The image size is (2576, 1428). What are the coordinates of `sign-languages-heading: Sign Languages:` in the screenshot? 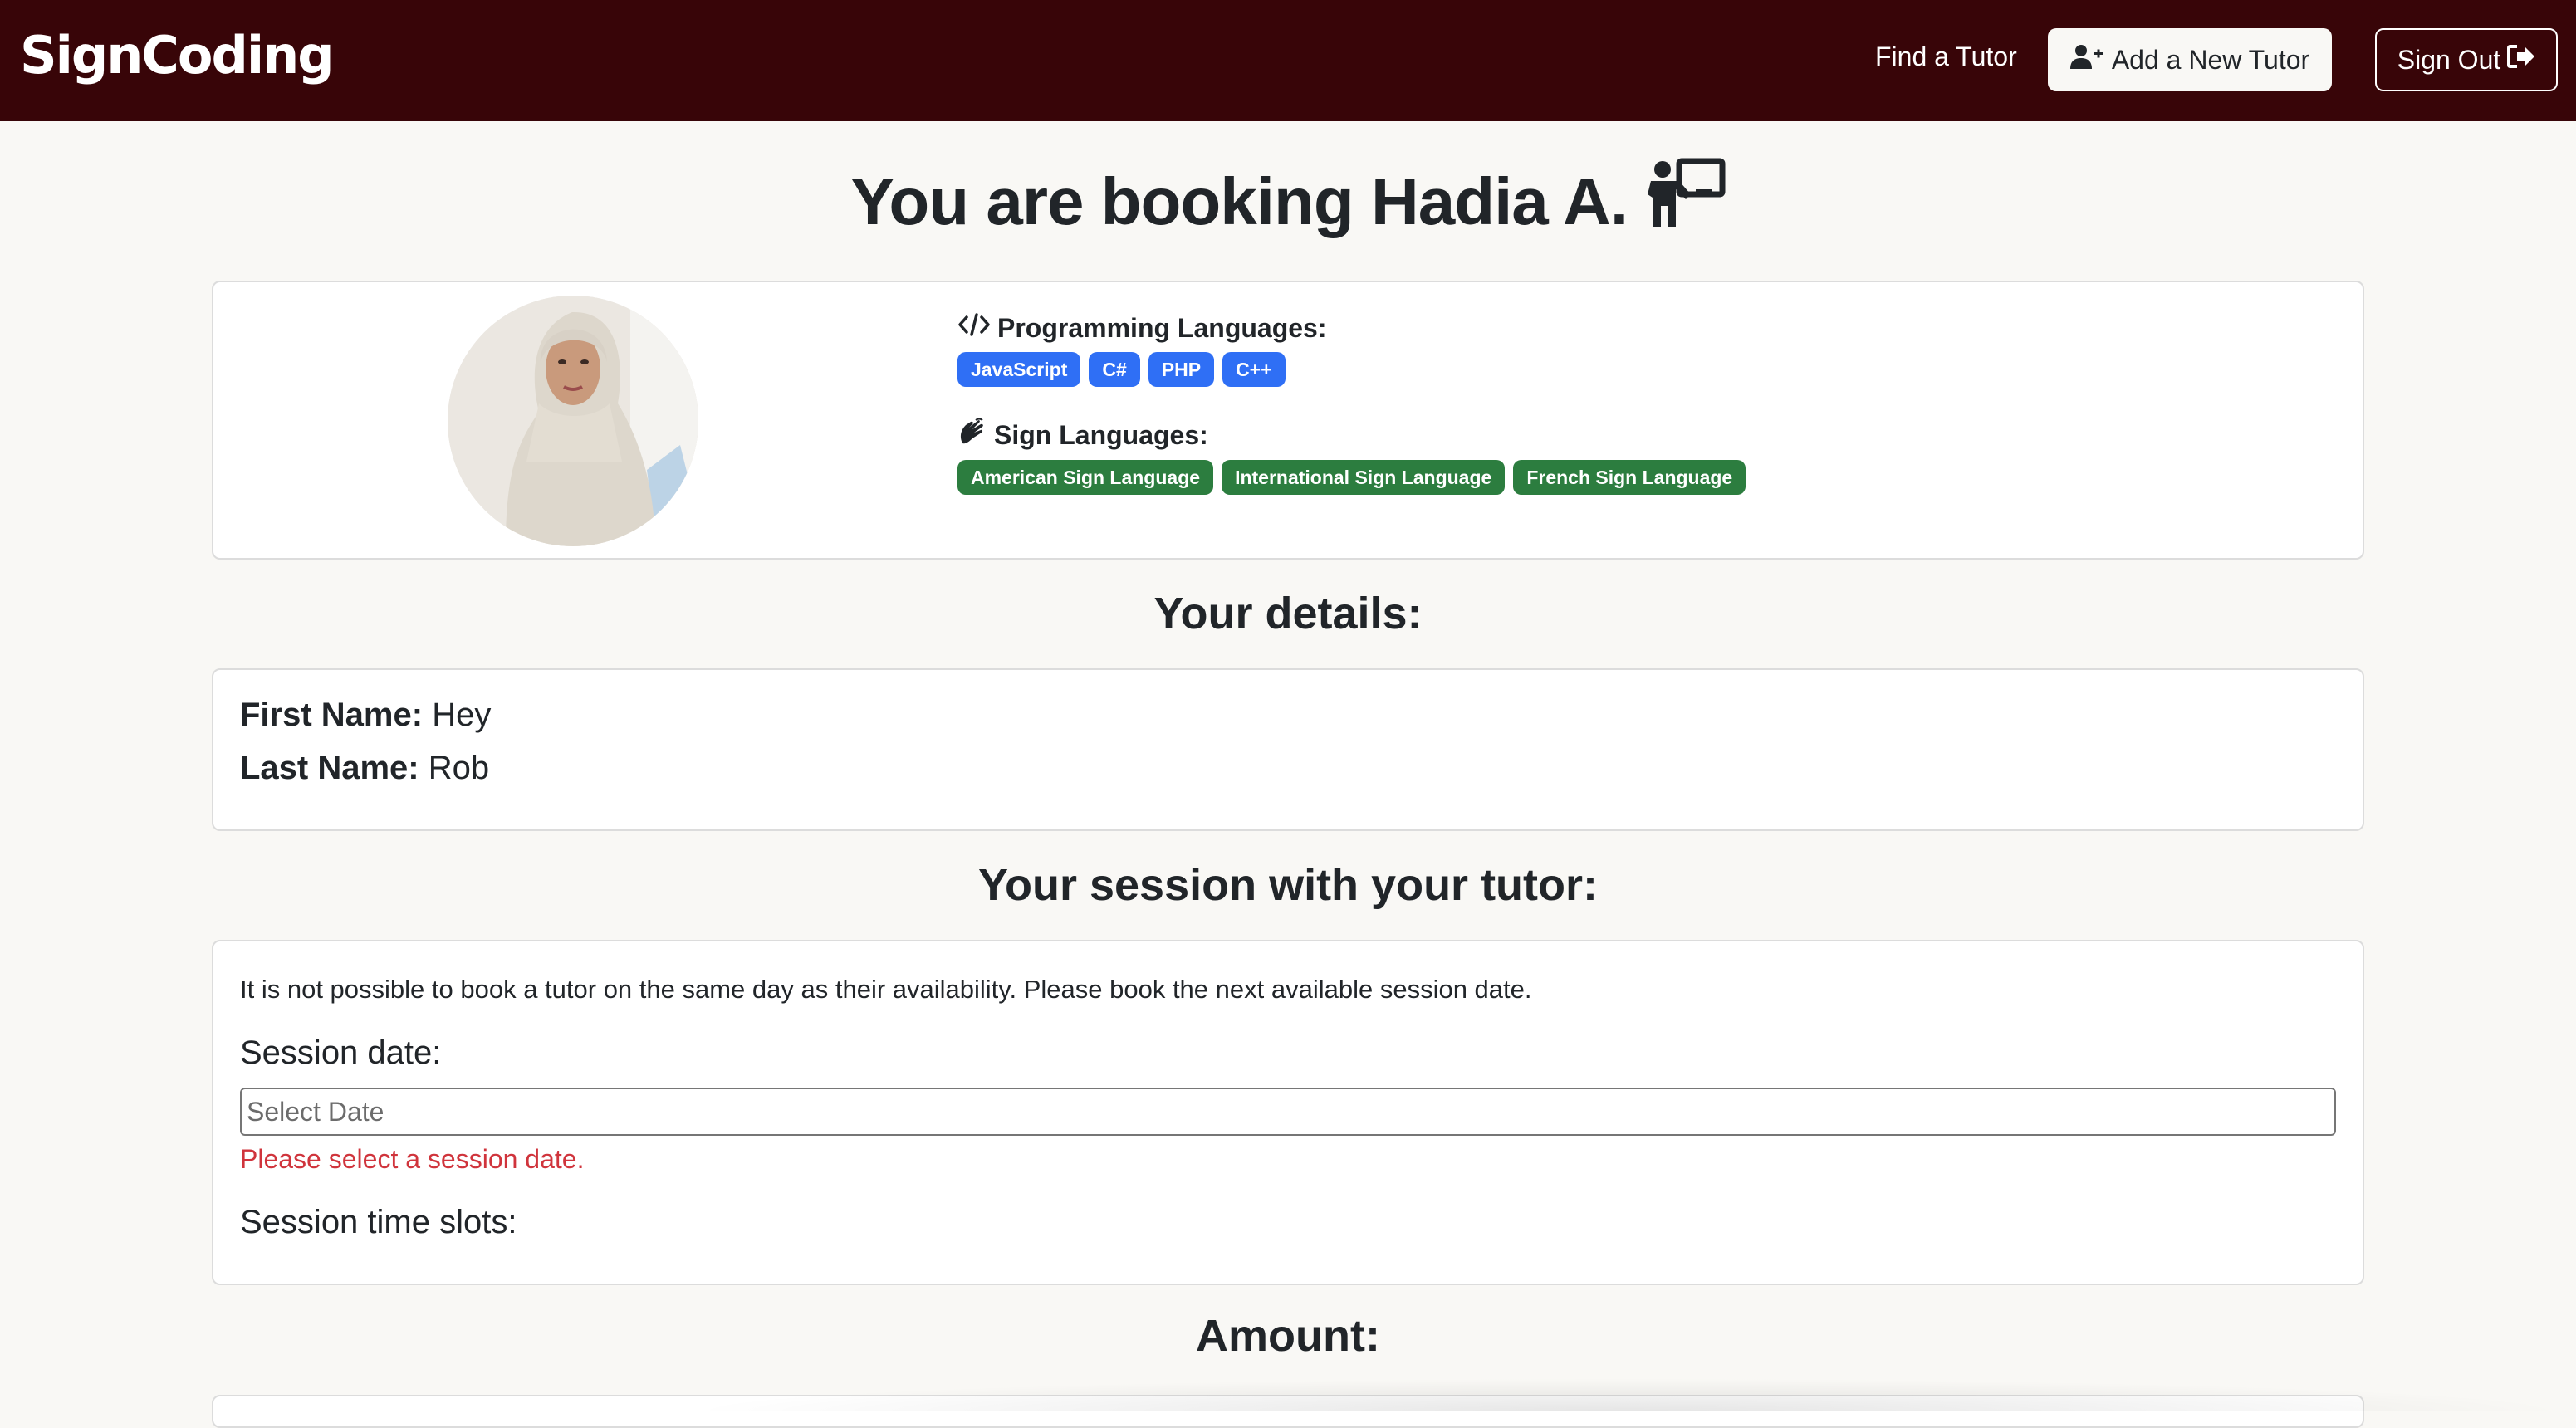 It's located at (1101, 434).